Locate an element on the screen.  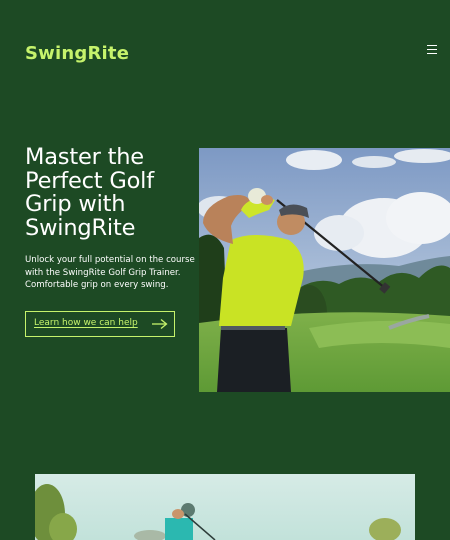
hamburger-menu-icon is located at coordinates (432, 50).